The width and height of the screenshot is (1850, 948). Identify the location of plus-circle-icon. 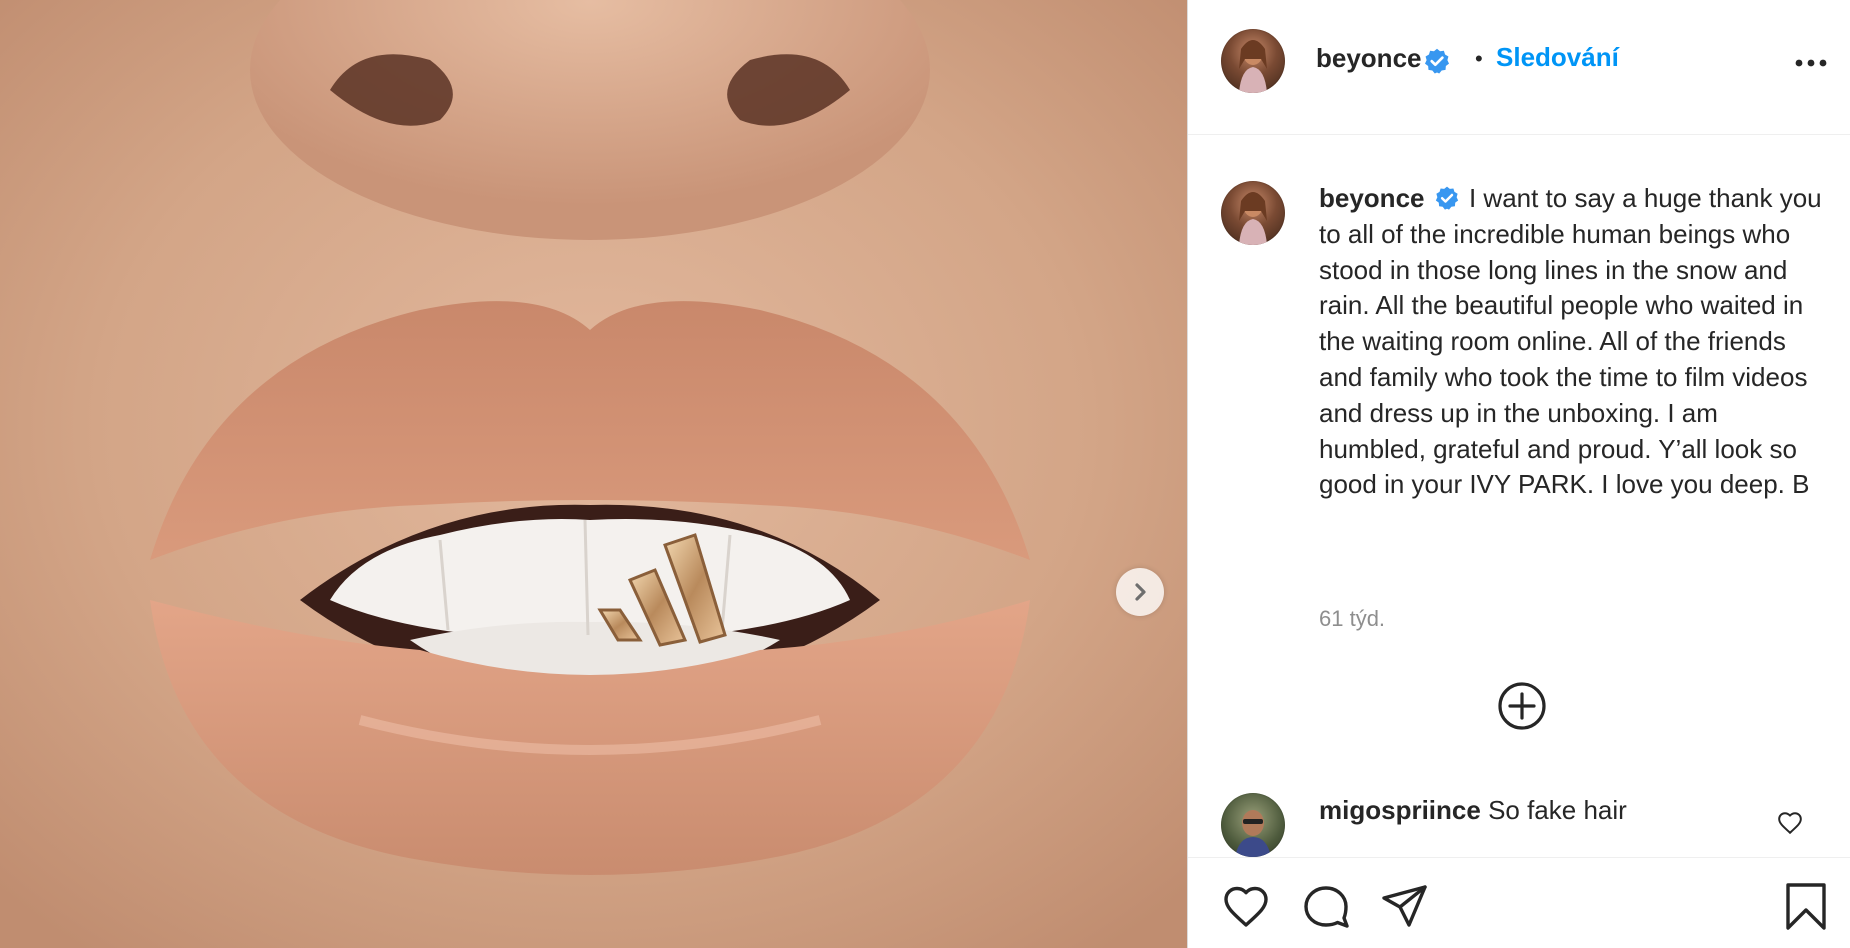
(1522, 706).